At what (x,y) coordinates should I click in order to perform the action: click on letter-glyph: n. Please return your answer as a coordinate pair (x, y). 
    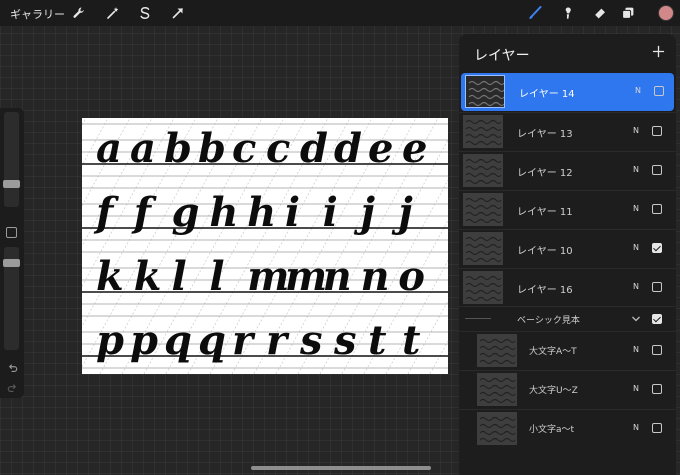
    Looking at the image, I should click on (374, 276).